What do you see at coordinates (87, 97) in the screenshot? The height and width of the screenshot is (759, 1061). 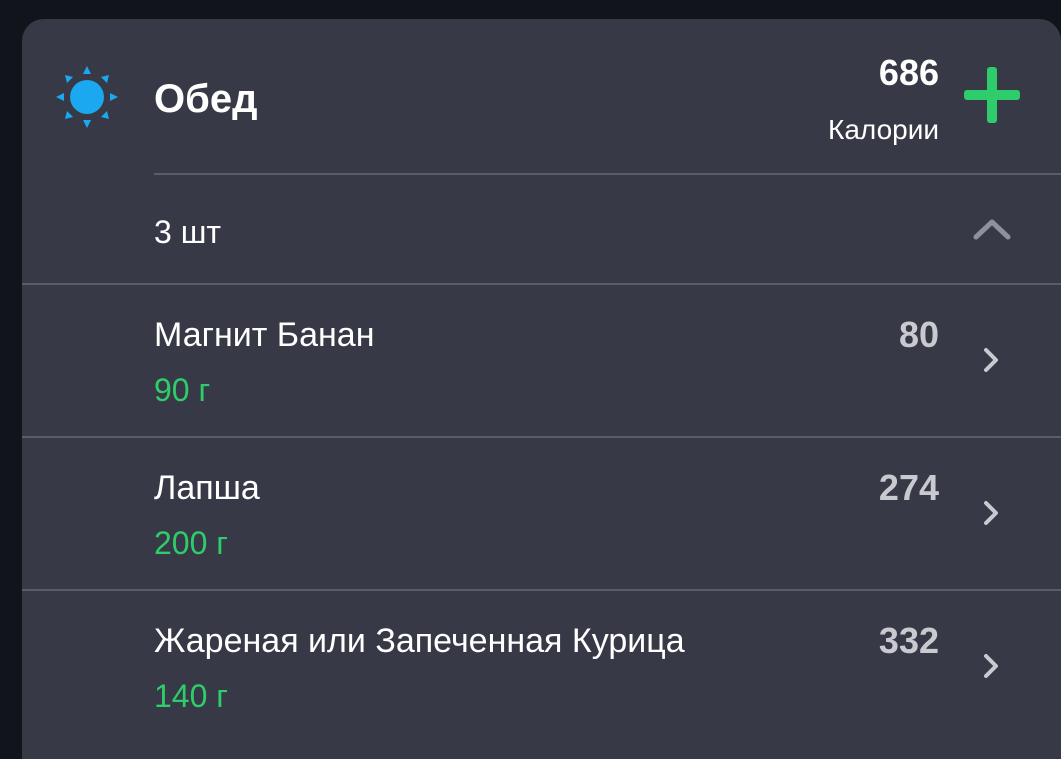 I see `sun-icon` at bounding box center [87, 97].